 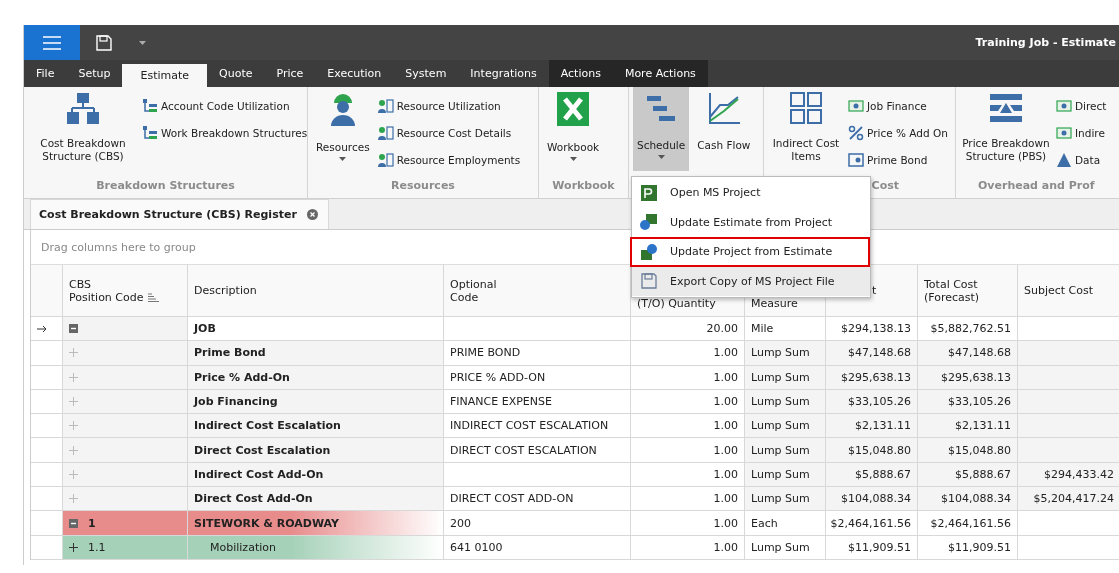 What do you see at coordinates (751, 193) in the screenshot?
I see `menu-item: Open MS Project` at bounding box center [751, 193].